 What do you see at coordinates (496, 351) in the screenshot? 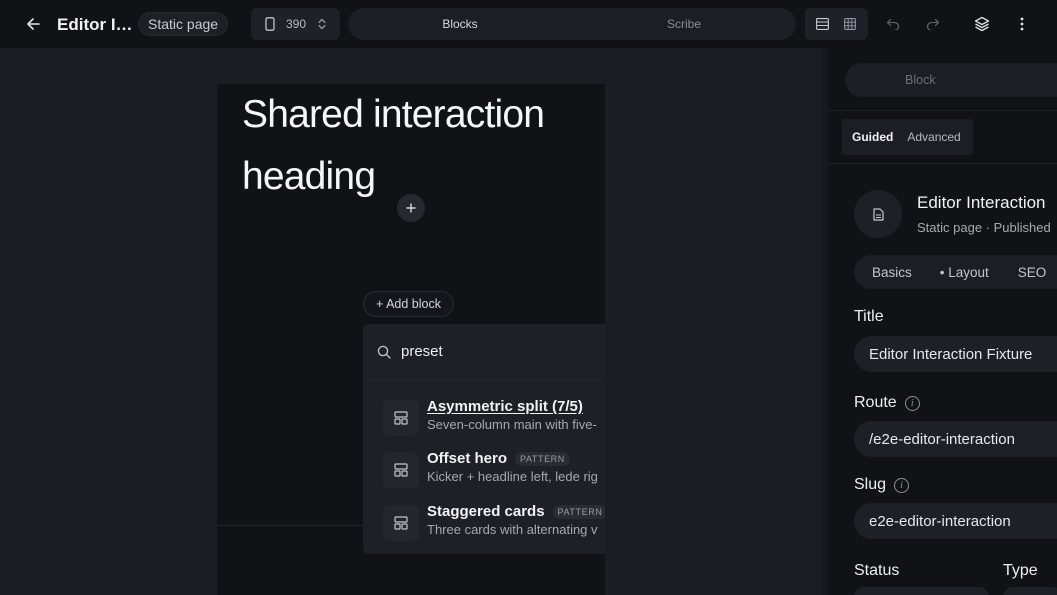
I see `picker-search-input` at bounding box center [496, 351].